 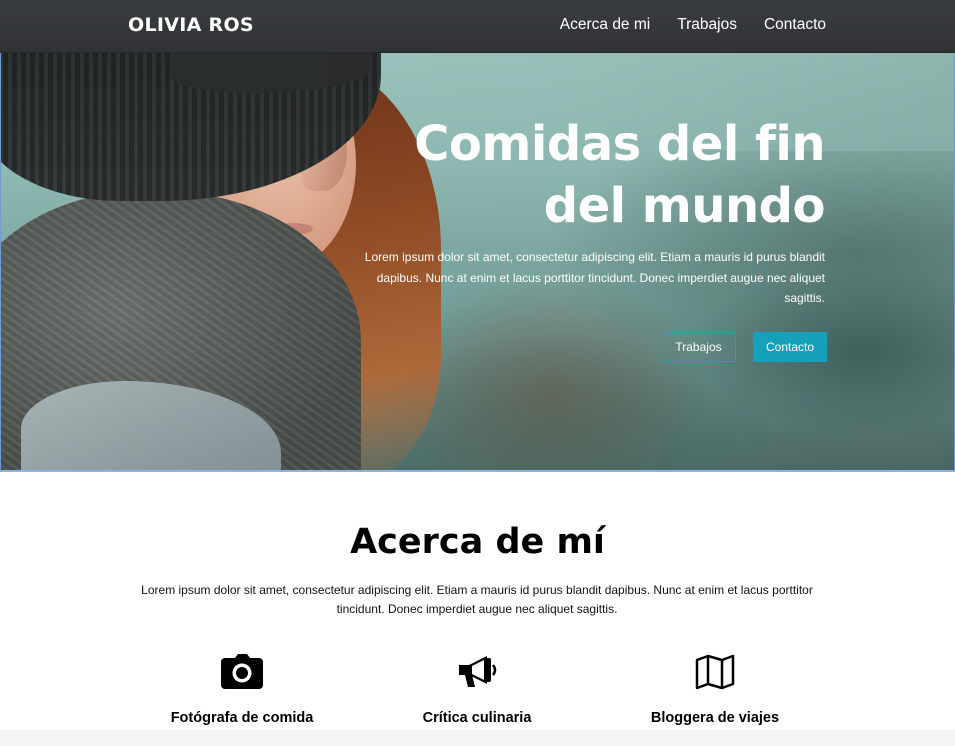 I want to click on map-icon, so click(x=715, y=672).